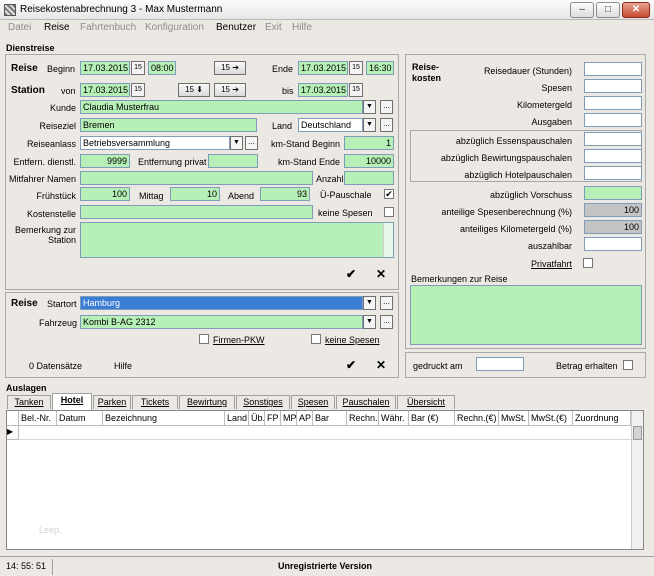 The width and height of the screenshot is (654, 576). Describe the element at coordinates (123, 366) in the screenshot. I see `hilfe-link: Hilfe` at that location.